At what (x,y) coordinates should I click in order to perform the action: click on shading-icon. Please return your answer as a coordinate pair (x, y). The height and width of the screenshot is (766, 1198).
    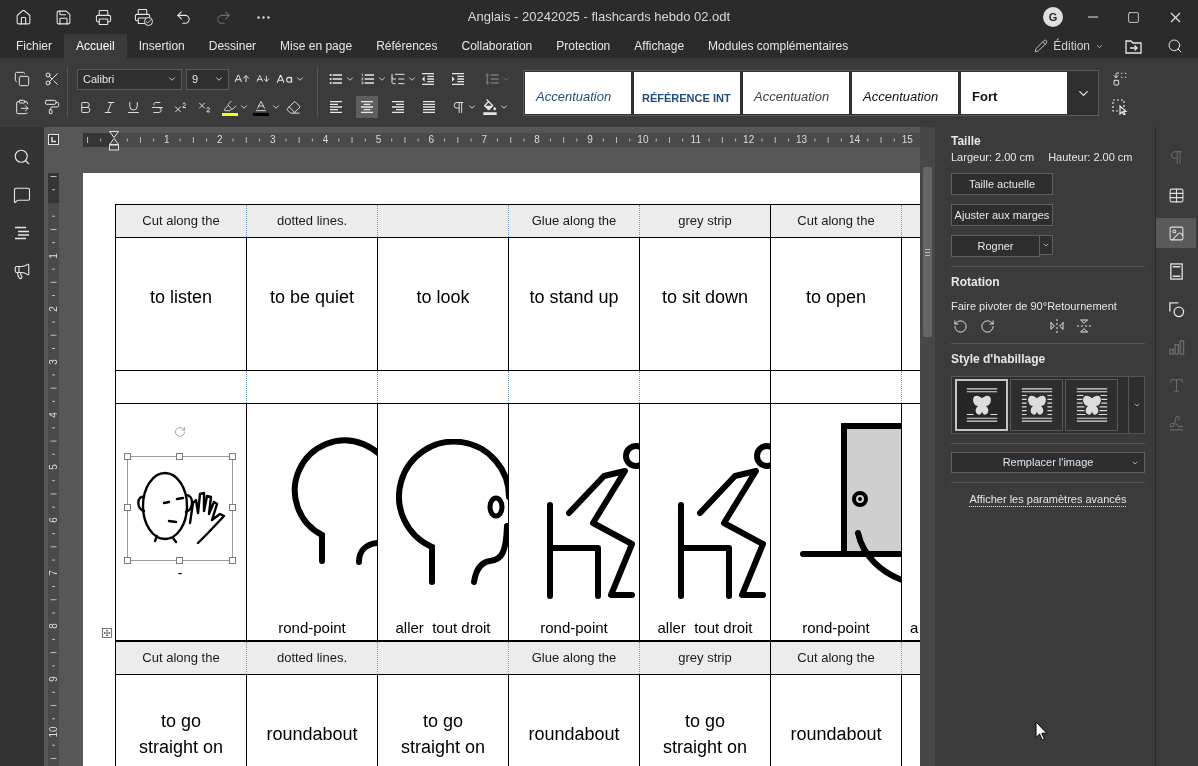
    Looking at the image, I should click on (490, 107).